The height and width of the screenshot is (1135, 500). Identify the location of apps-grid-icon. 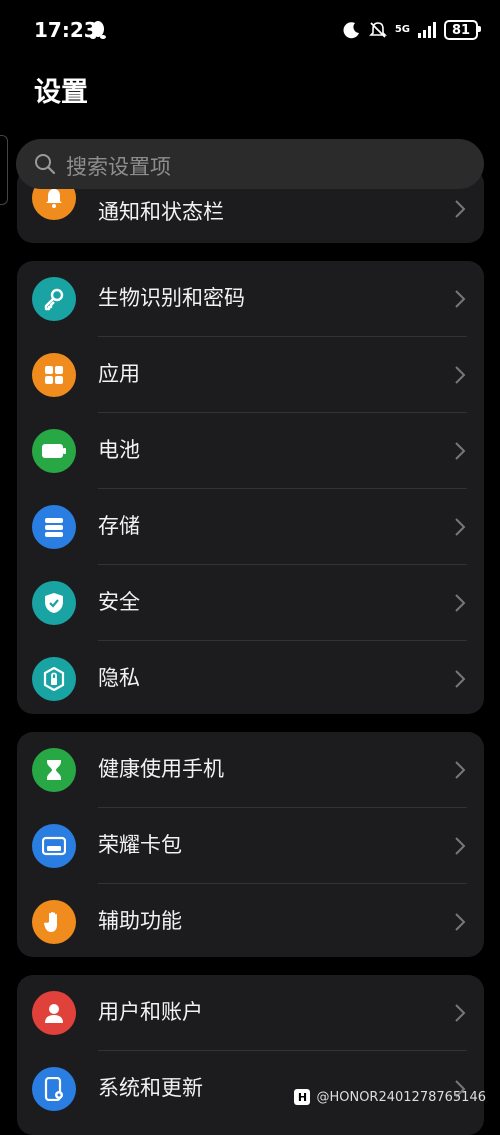
(54, 375).